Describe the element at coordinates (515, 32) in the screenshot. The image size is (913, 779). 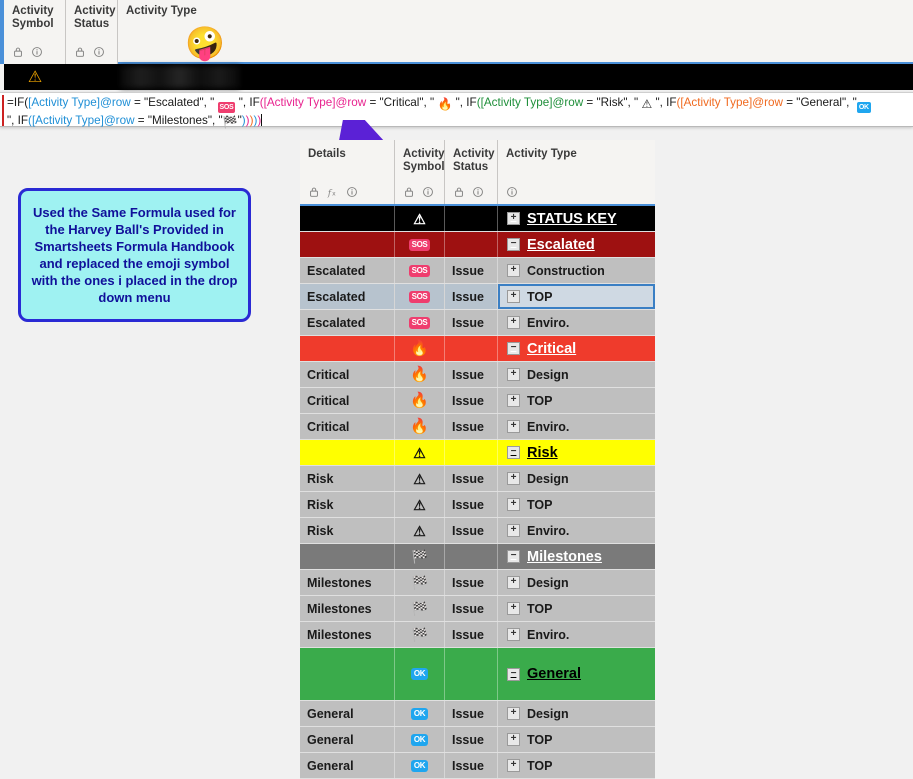
I see `column-header-activity-type: Activity Type` at that location.